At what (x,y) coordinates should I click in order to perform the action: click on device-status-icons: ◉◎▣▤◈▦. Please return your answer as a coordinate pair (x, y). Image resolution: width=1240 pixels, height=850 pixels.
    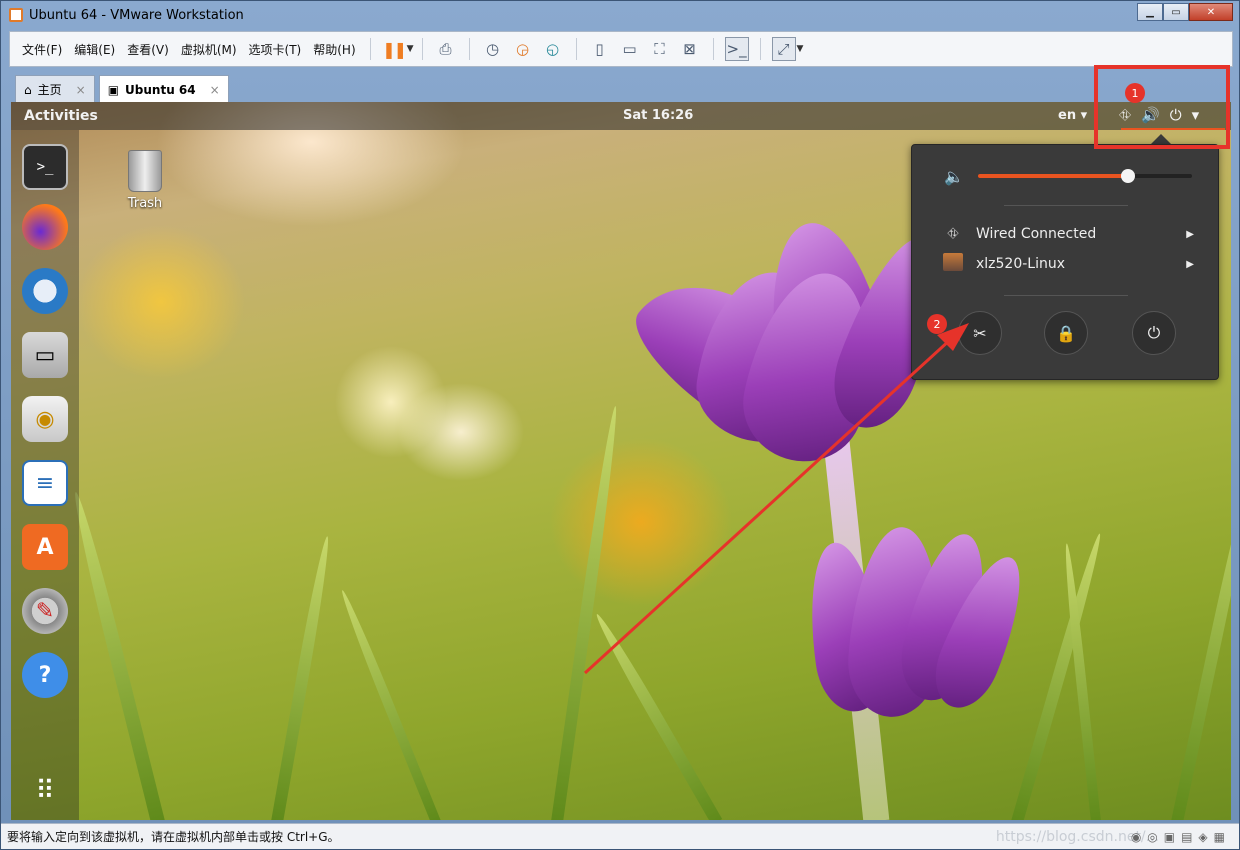
    Looking at the image, I should click on (1181, 837).